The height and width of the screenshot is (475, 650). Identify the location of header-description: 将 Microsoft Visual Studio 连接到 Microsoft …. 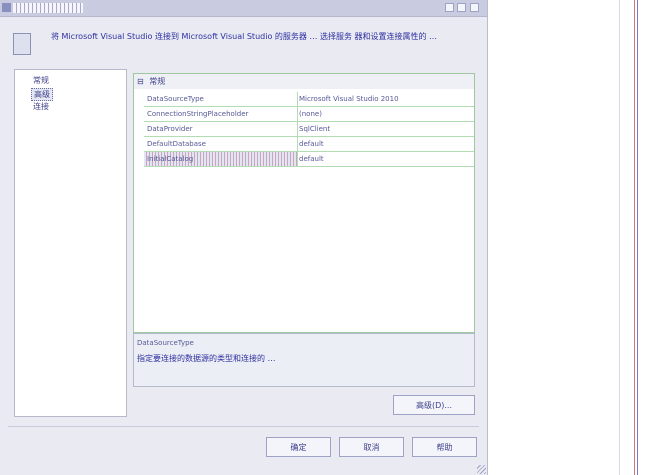
(244, 36).